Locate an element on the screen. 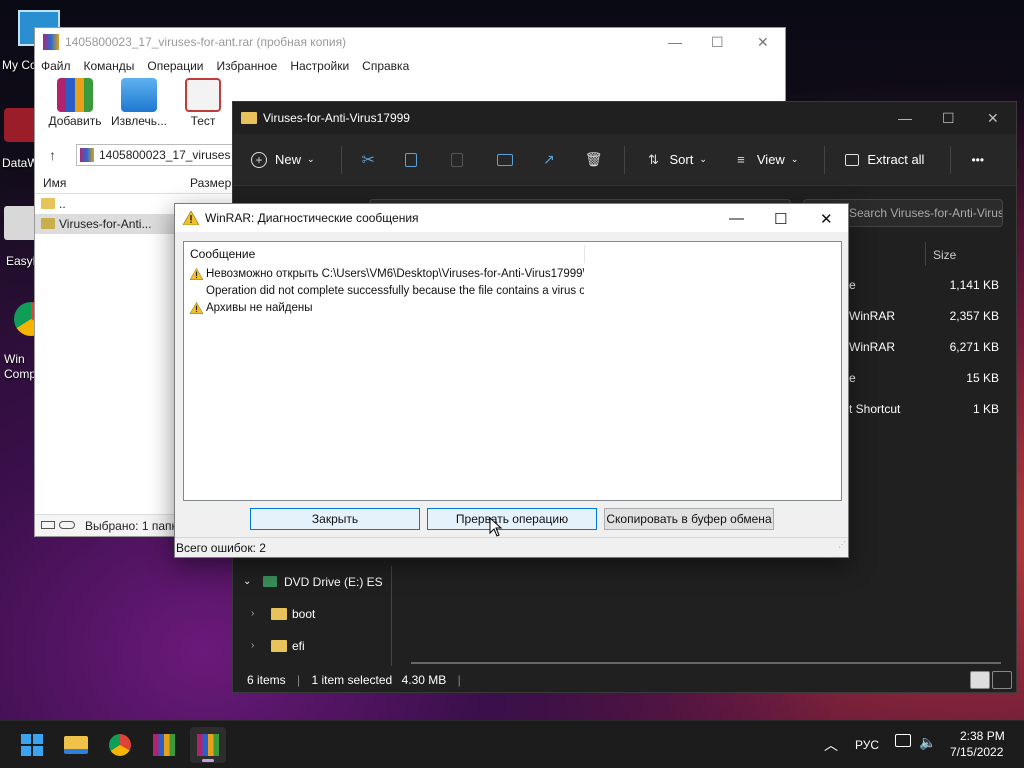 The image size is (1024, 768). column-size: Размер is located at coordinates (210, 183).